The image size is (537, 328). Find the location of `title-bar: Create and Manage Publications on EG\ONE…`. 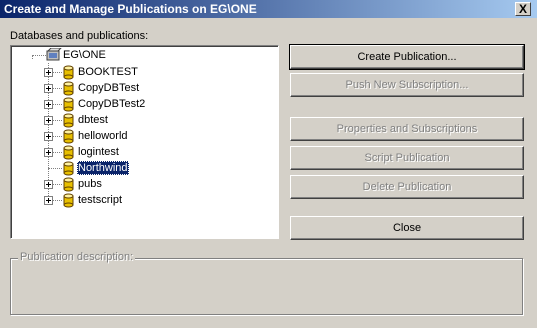

title-bar: Create and Manage Publications on EG\ONE… is located at coordinates (268, 9).